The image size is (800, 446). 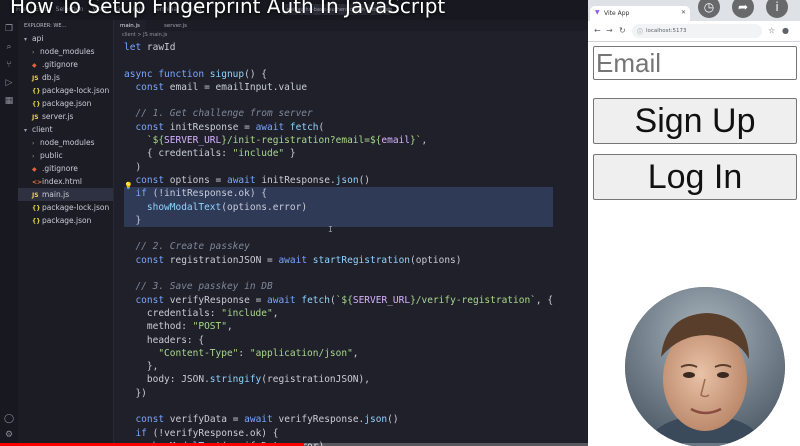 I want to click on code-token: initResponse =, so click(x=212, y=127).